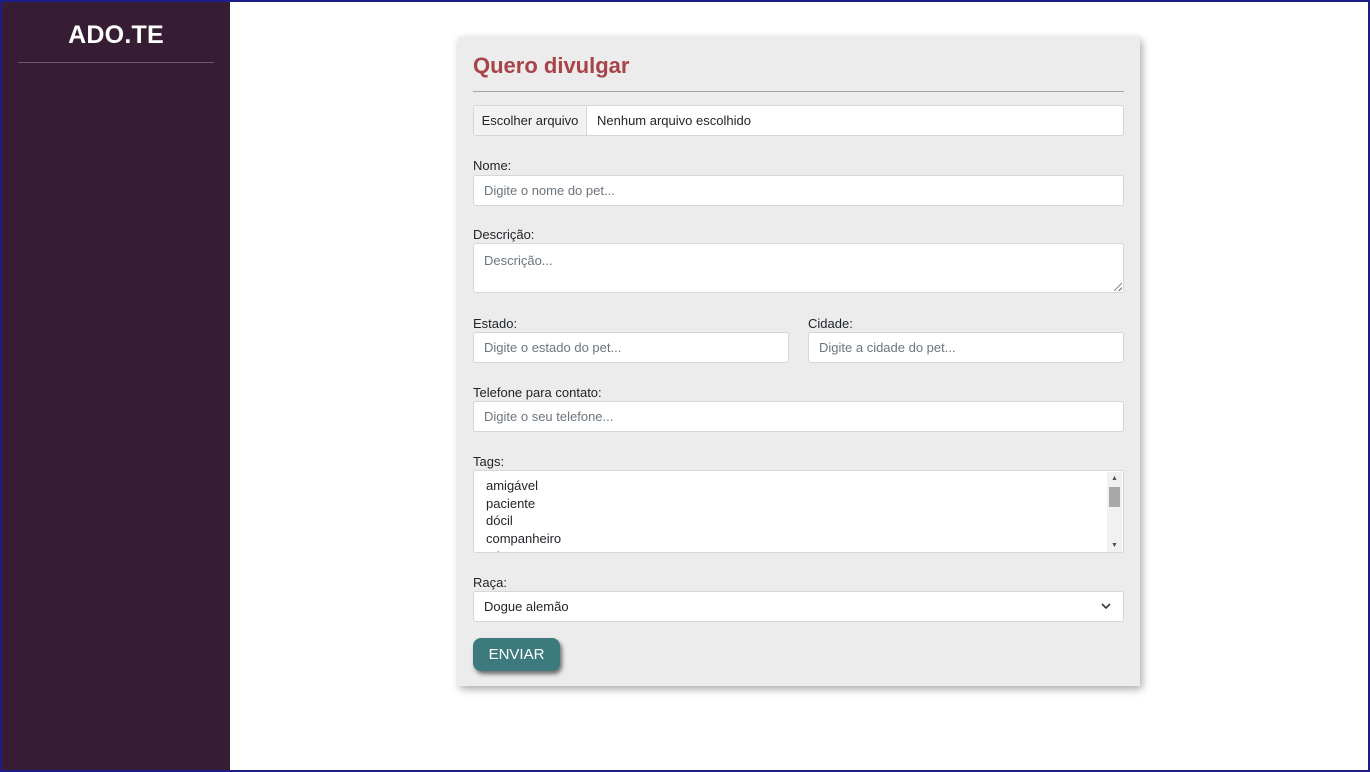 This screenshot has width=1370, height=772. What do you see at coordinates (526, 606) in the screenshot?
I see `raca-selected-value: Dogue alemão` at bounding box center [526, 606].